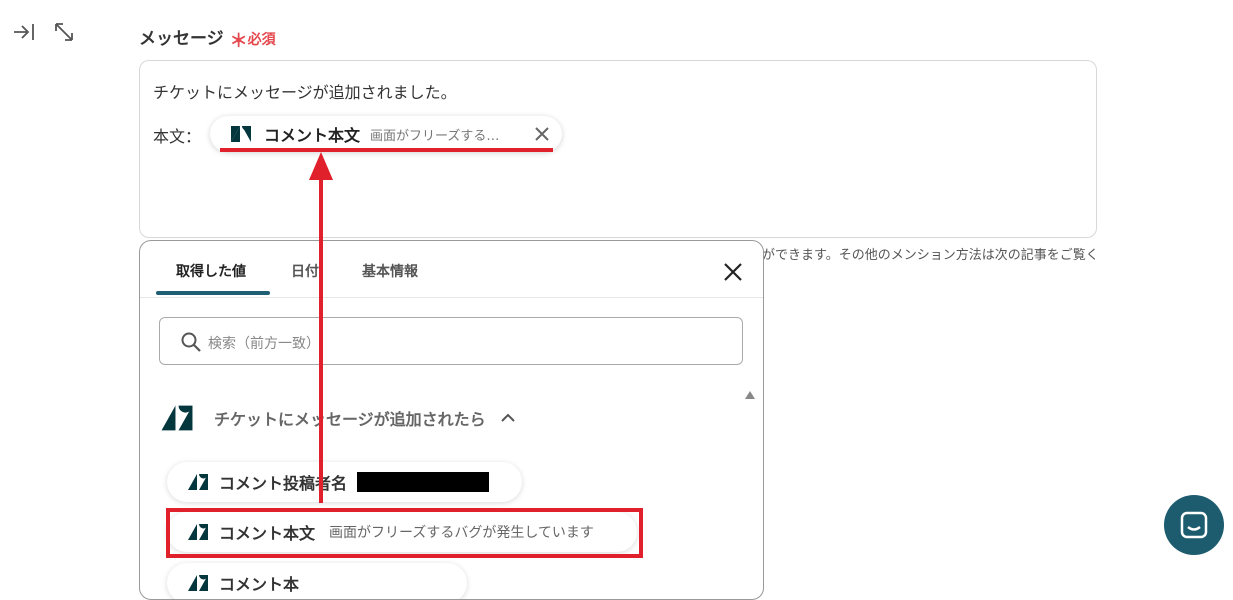  What do you see at coordinates (350, 419) in the screenshot?
I see `group-title: チケットにメッセージが追加されたら` at bounding box center [350, 419].